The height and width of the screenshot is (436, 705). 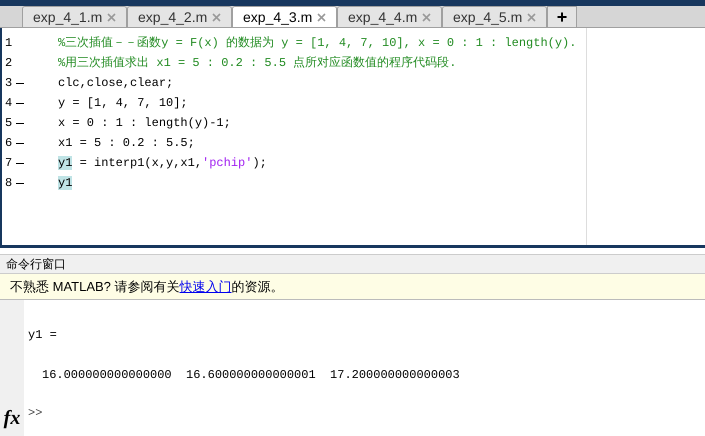 What do you see at coordinates (366, 413) in the screenshot?
I see `command-prompt: >>` at bounding box center [366, 413].